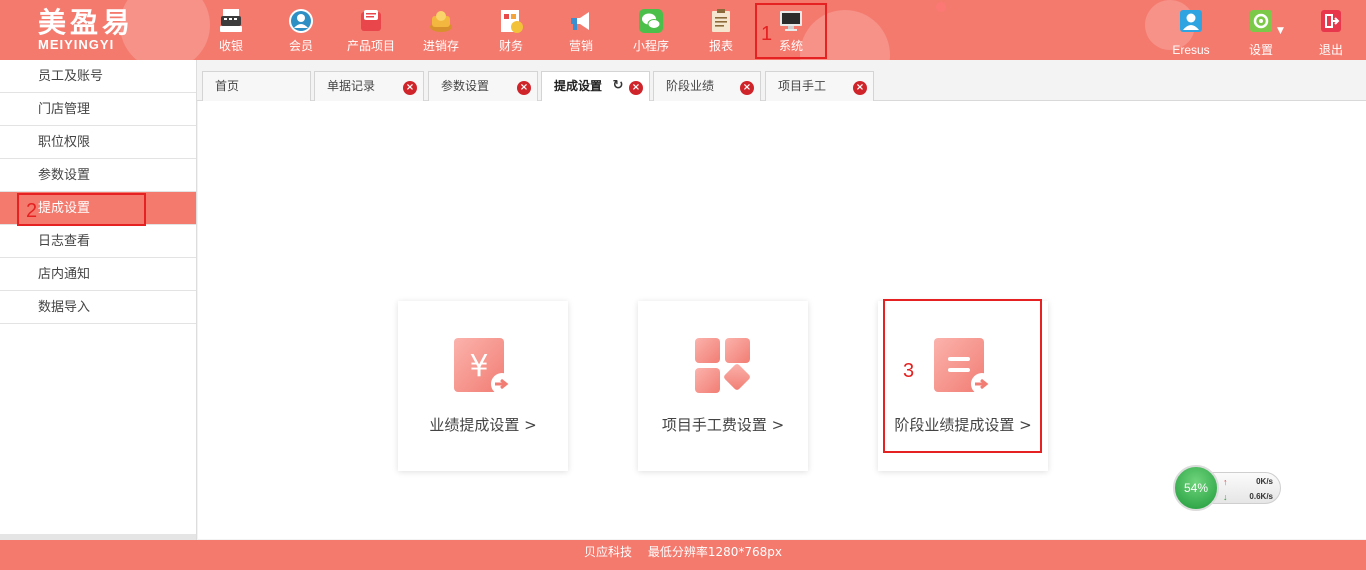 The width and height of the screenshot is (1366, 570). Describe the element at coordinates (714, 552) in the screenshot. I see `footer-resolution: 最低分辨率1280*768px` at that location.